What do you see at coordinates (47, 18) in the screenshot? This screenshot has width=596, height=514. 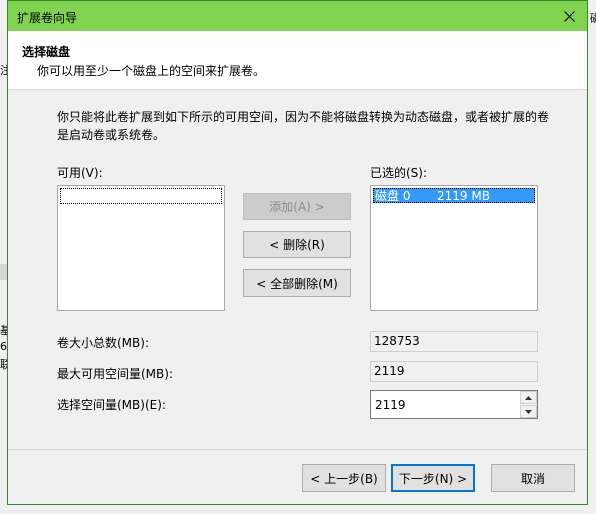 I see `dialog-title: 扩展卷向导` at bounding box center [47, 18].